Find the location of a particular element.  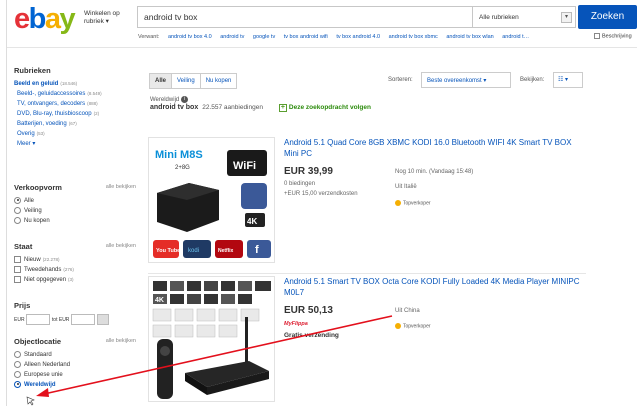

related-link: android tv is located at coordinates (232, 37).